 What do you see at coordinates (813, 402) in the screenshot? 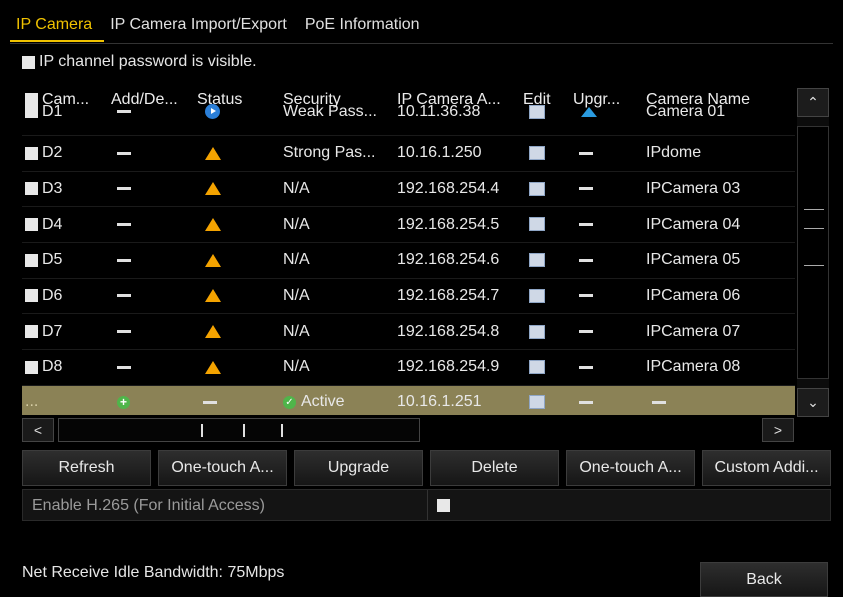
I see `scroll-down-button: ⌄` at bounding box center [813, 402].